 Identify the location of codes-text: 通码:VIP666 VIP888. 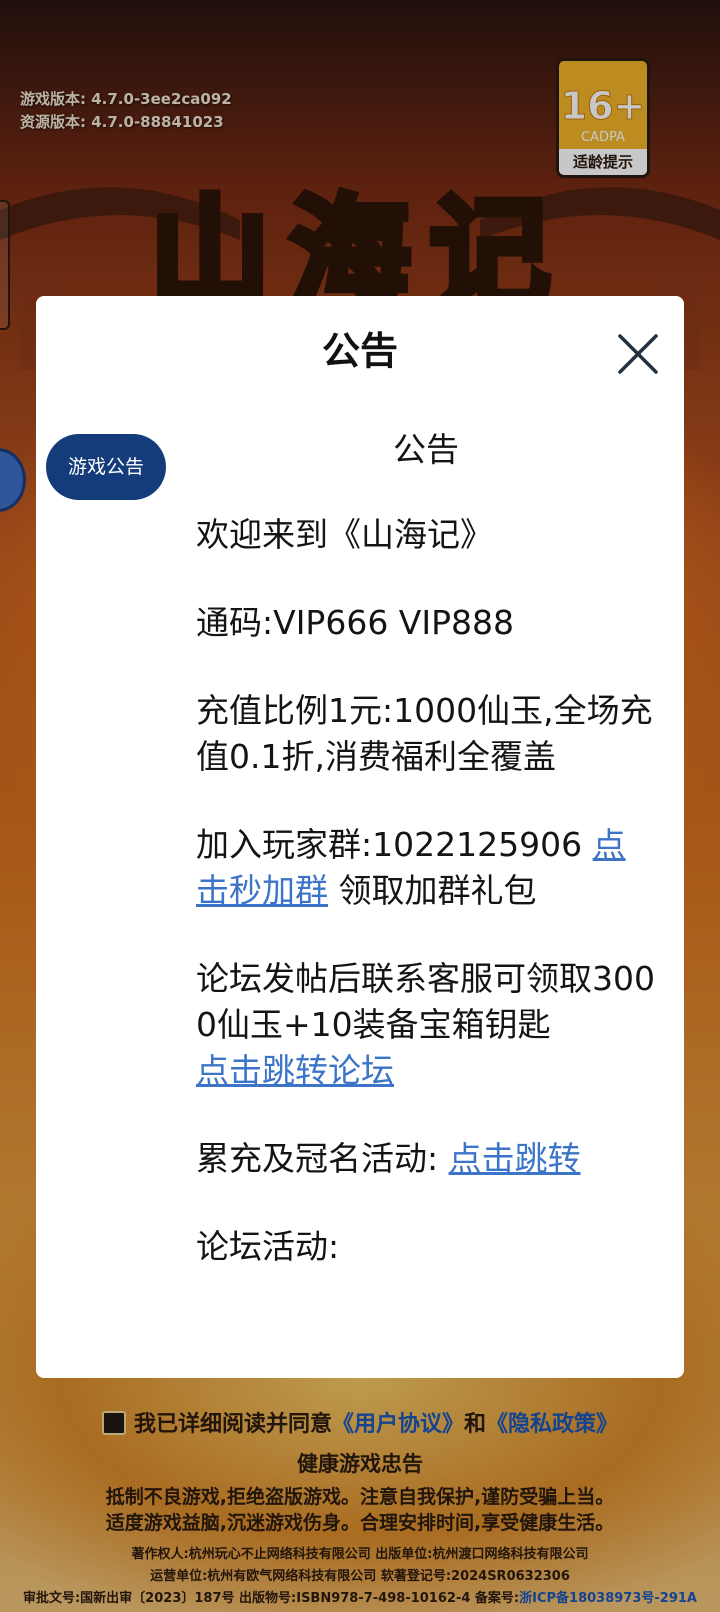
(355, 622).